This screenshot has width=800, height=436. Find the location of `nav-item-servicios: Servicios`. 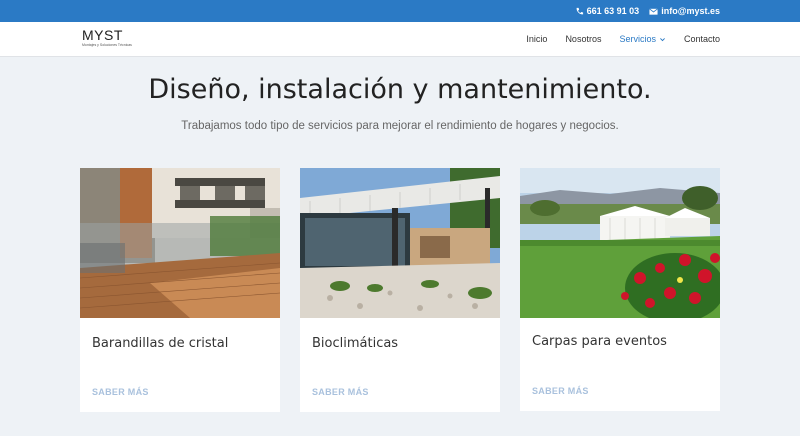

nav-item-servicios: Servicios is located at coordinates (642, 39).